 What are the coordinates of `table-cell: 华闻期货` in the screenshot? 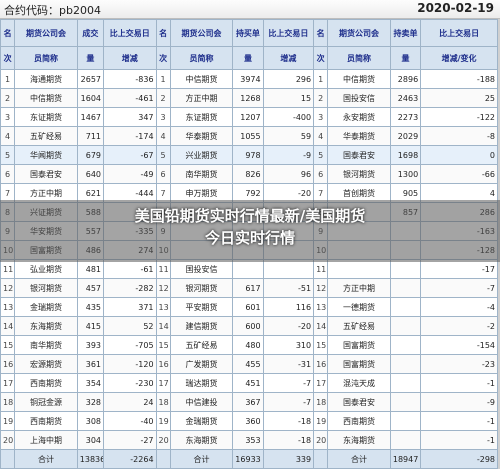 It's located at (46, 155).